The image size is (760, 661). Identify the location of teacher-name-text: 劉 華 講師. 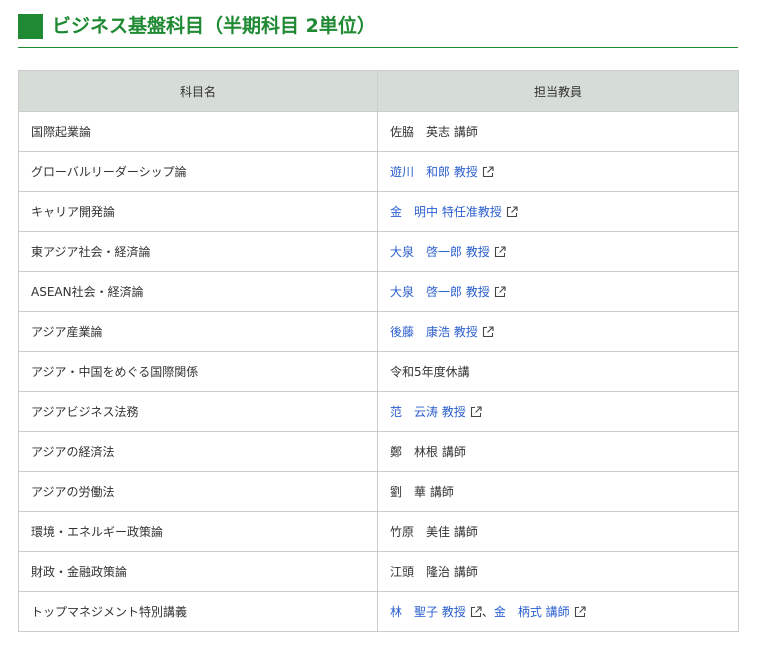
(422, 492).